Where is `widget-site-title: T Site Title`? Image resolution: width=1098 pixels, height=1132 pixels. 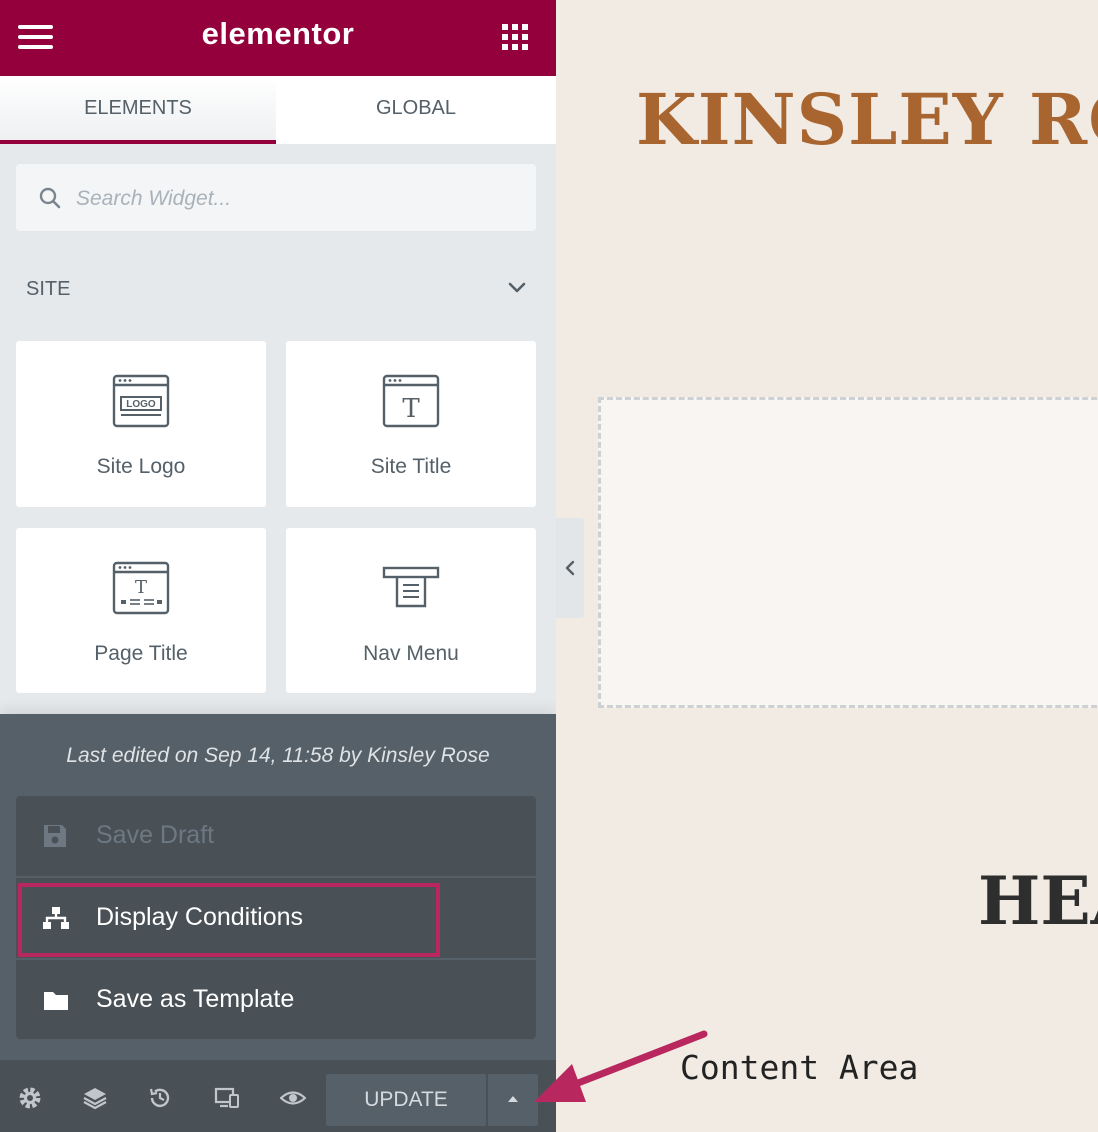 widget-site-title: T Site Title is located at coordinates (411, 424).